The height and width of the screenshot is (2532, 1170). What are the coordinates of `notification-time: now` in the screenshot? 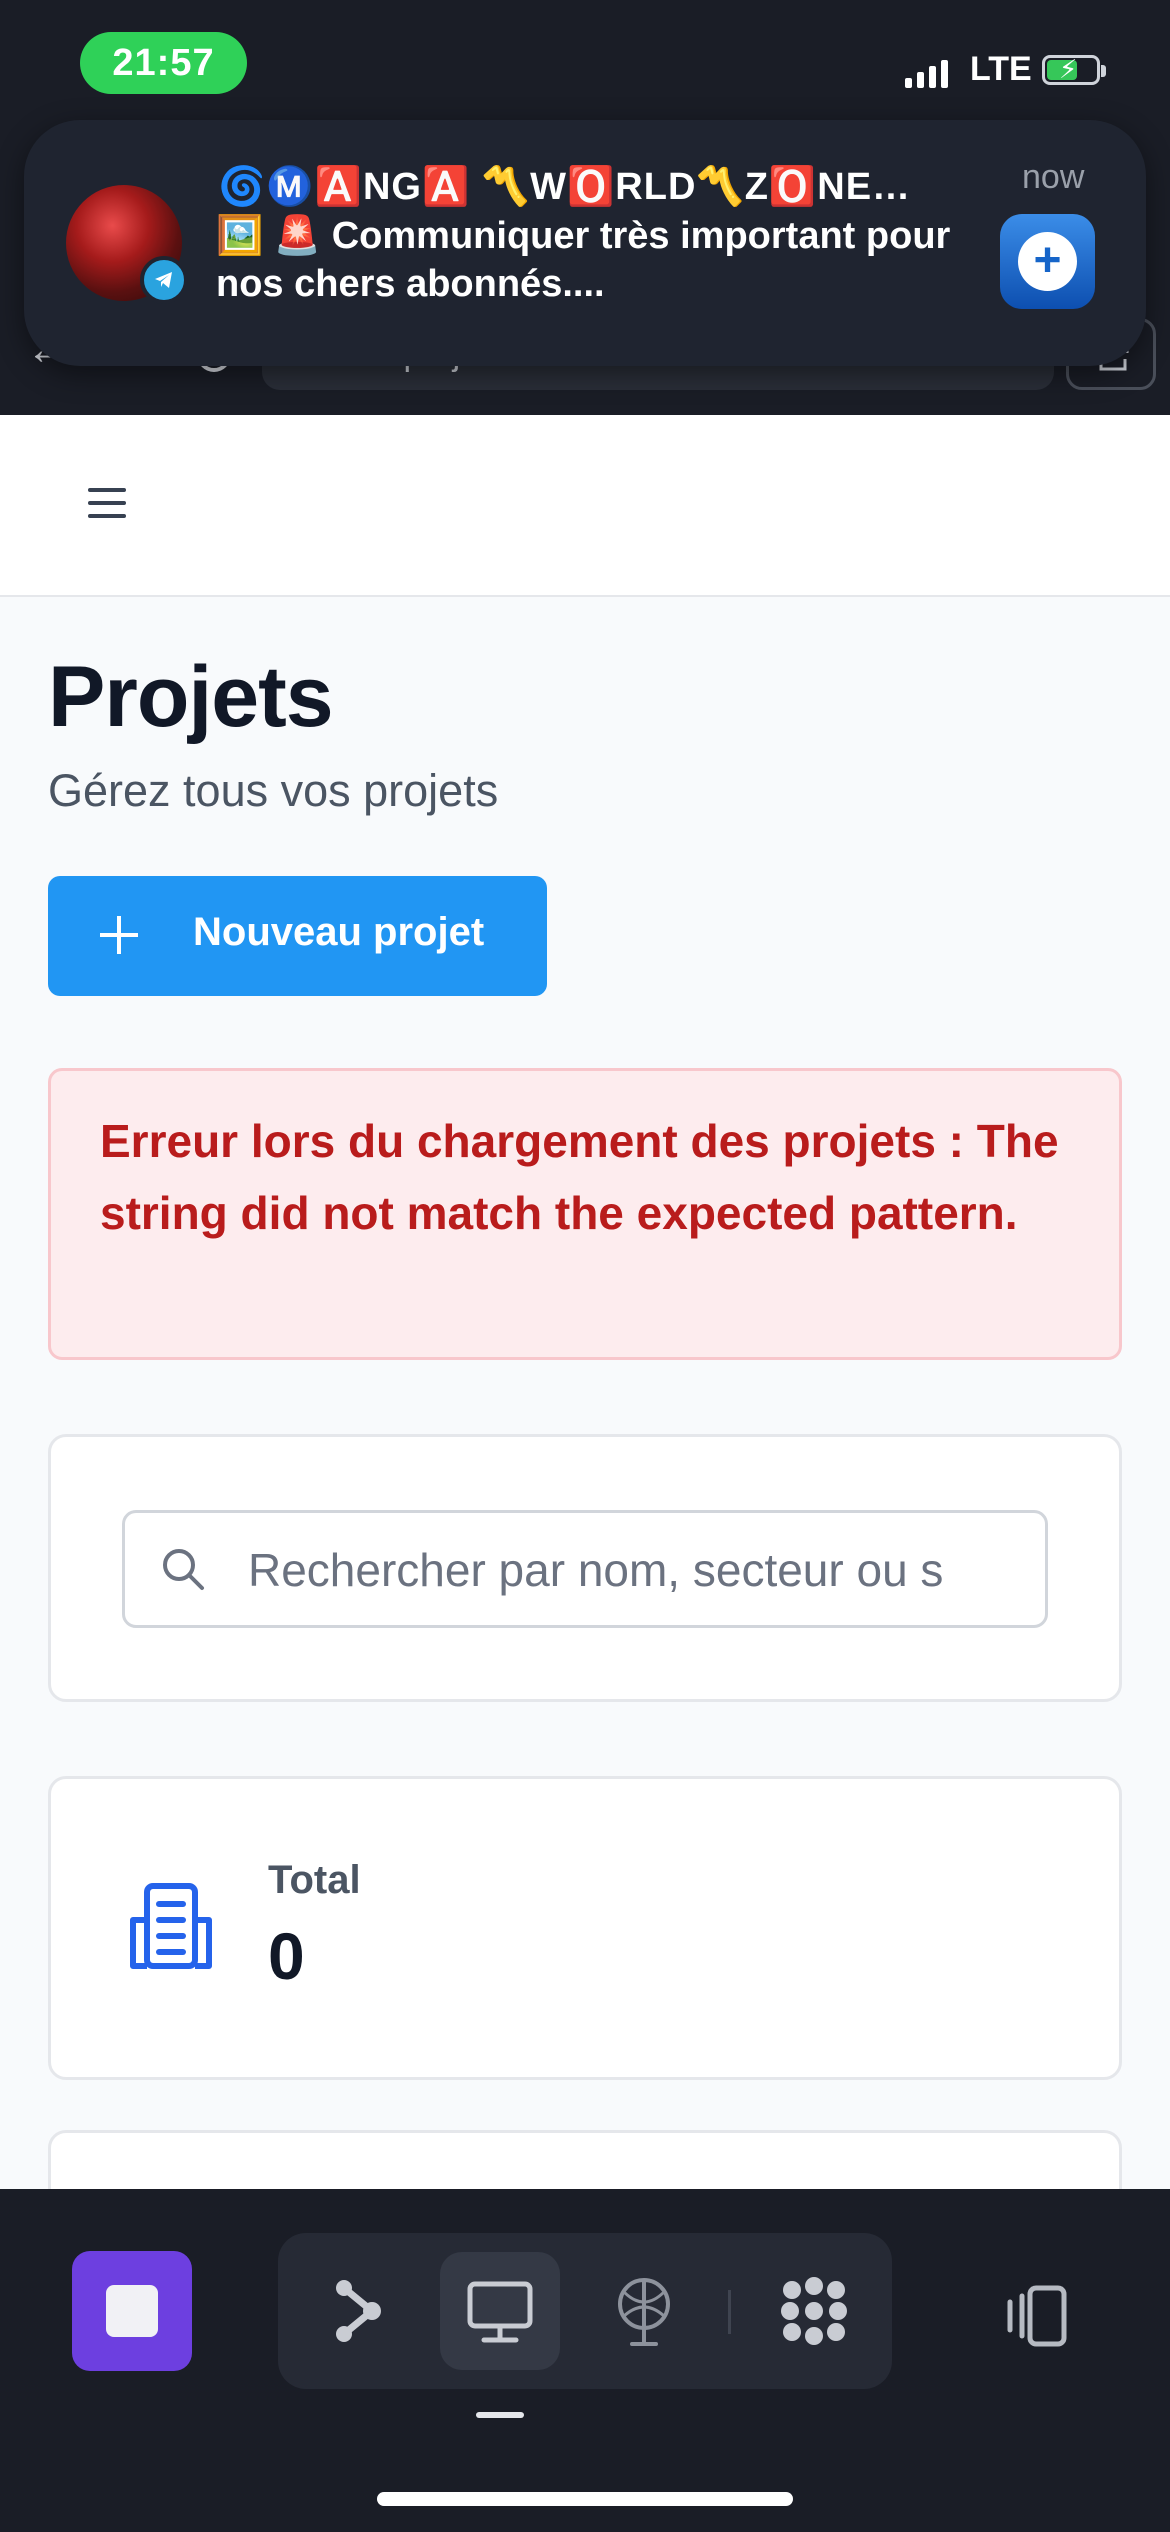 It's located at (1053, 177).